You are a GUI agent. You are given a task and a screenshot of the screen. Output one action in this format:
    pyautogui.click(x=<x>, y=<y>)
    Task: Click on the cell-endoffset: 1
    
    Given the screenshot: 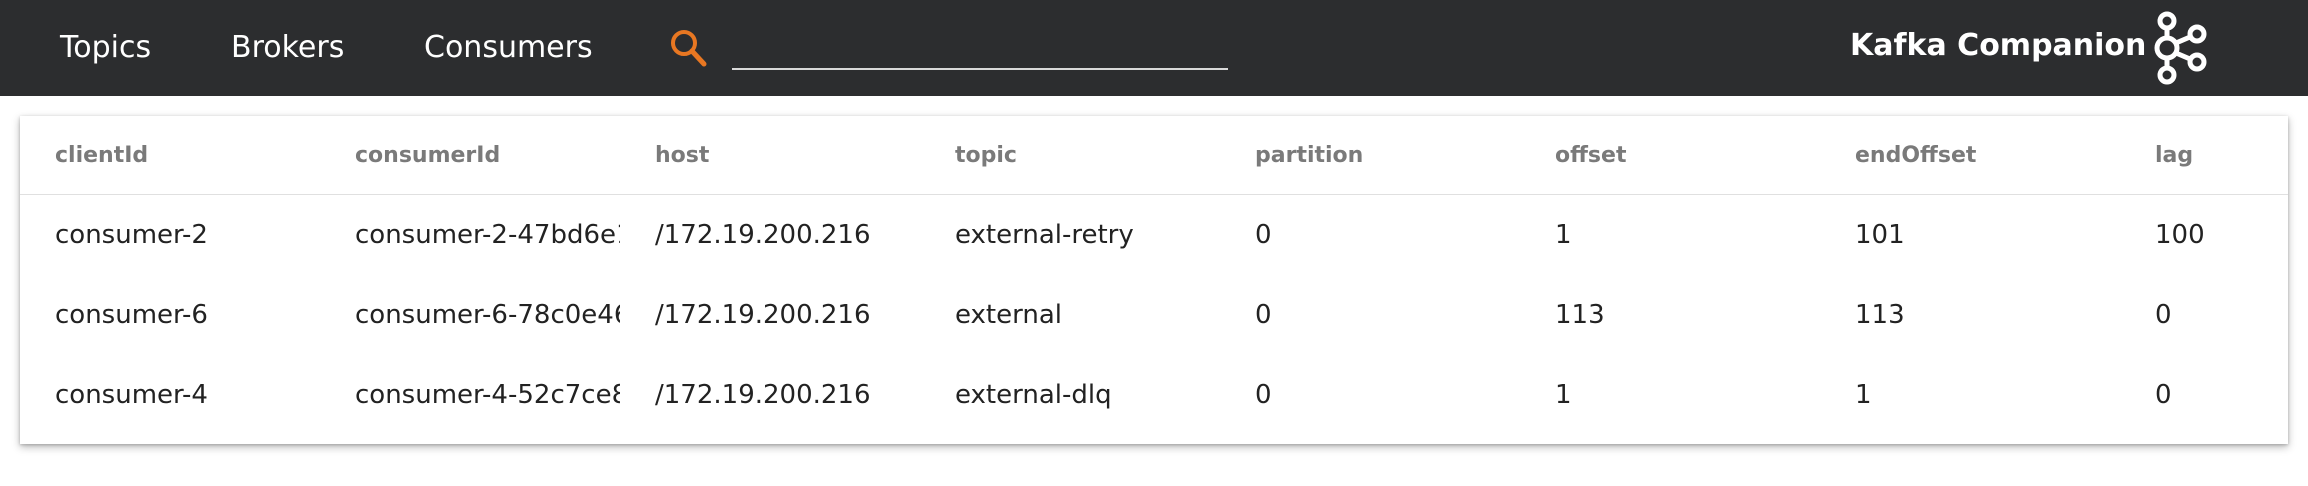 What is the action you would take?
    pyautogui.click(x=1863, y=395)
    